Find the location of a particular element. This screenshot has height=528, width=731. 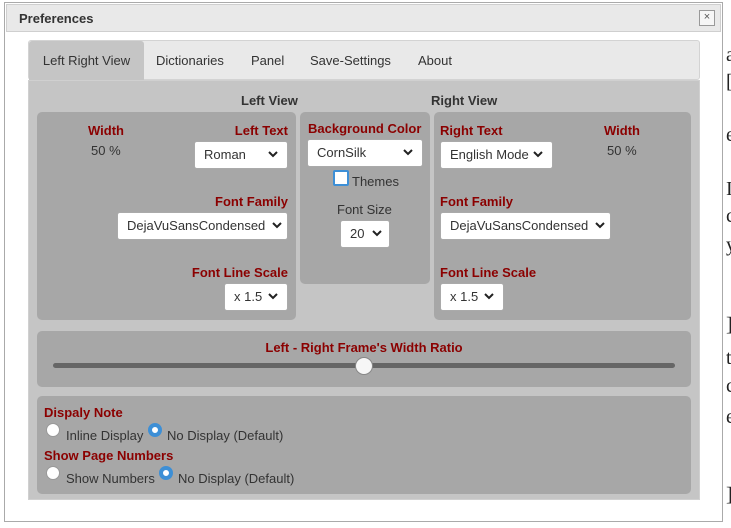

edge-glyph: a is located at coordinates (728, 55).